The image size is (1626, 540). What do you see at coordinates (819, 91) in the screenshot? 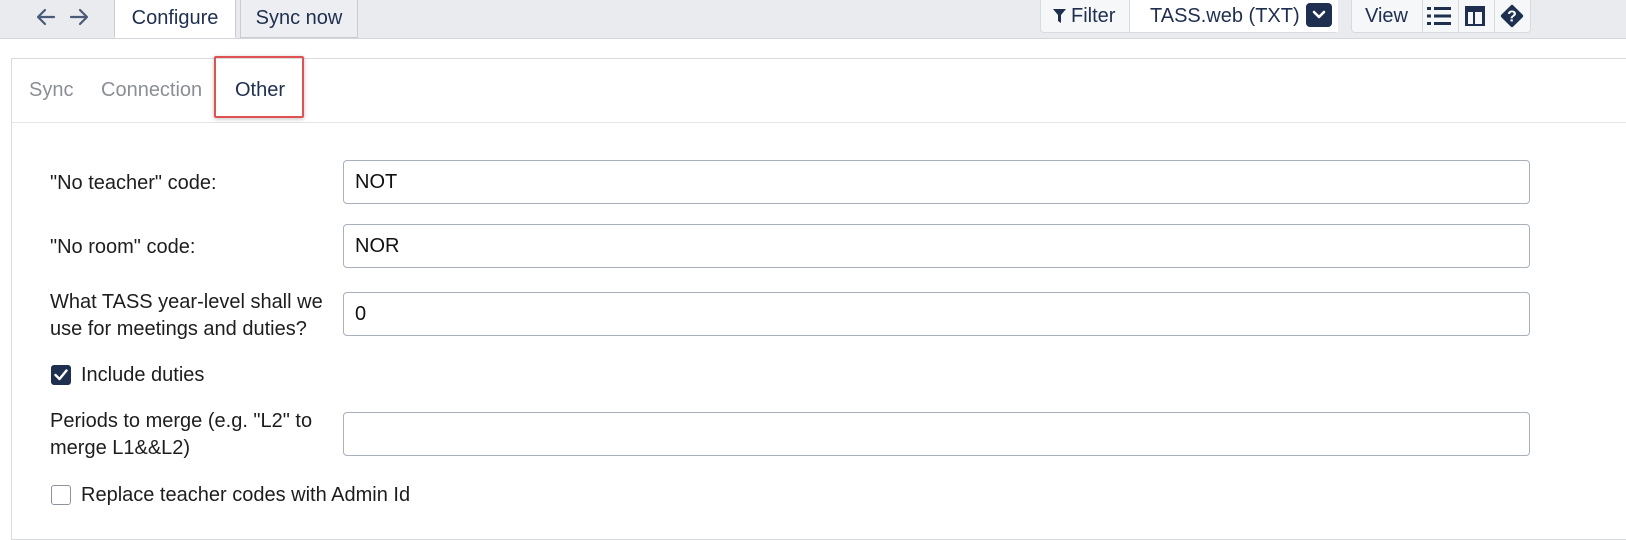
I see `subtab-bar: Sync Connection Other` at bounding box center [819, 91].